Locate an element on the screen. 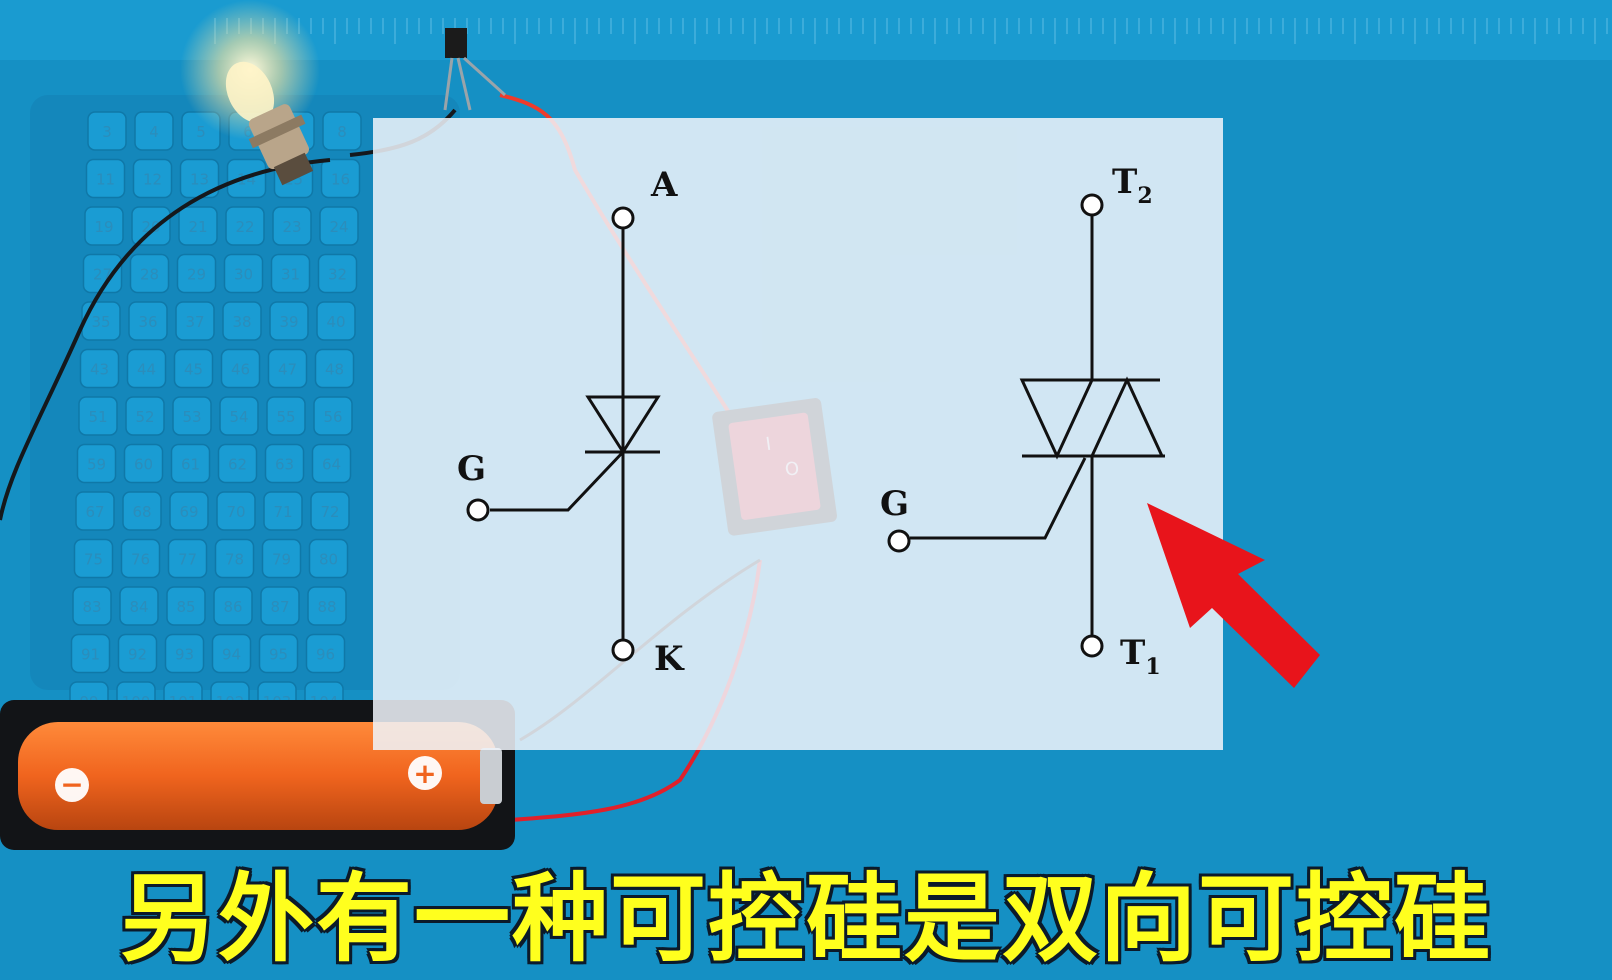 The width and height of the screenshot is (1612, 980). triac-gate-terminal is located at coordinates (899, 541).